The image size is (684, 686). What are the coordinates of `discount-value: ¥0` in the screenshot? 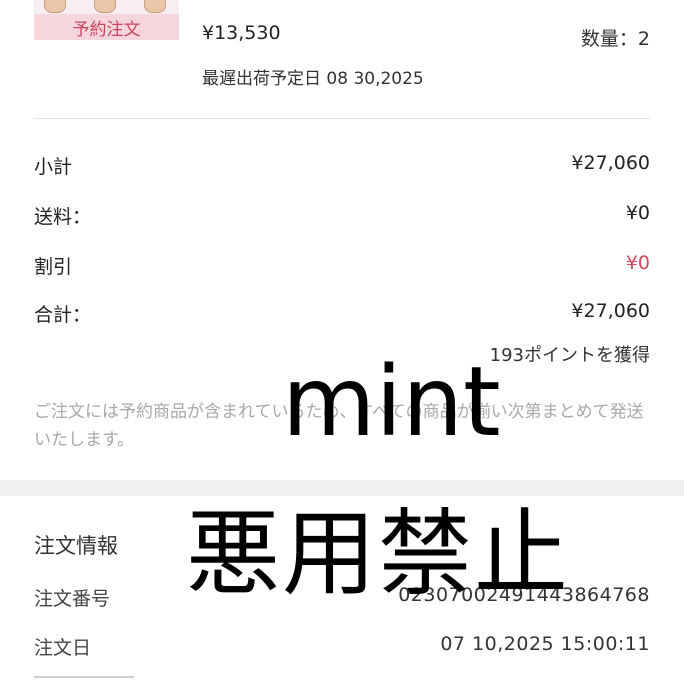 It's located at (637, 263).